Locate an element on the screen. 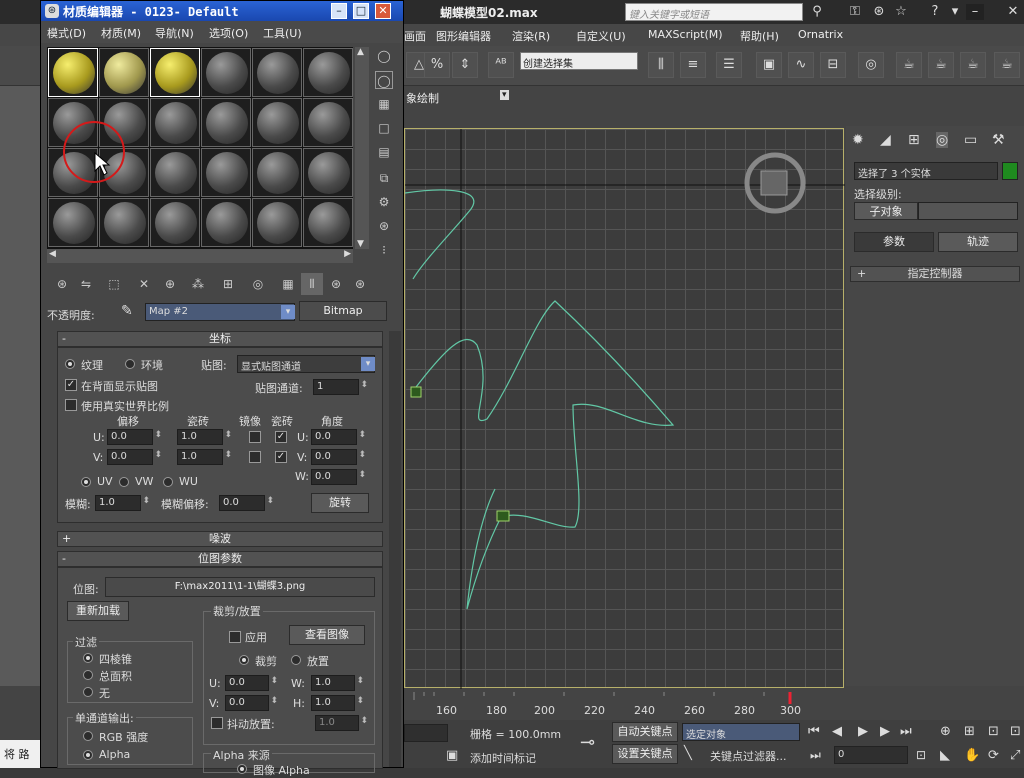 The height and width of the screenshot is (778, 1024). selected-count-field: 选择了 3 个实体 is located at coordinates (926, 171).